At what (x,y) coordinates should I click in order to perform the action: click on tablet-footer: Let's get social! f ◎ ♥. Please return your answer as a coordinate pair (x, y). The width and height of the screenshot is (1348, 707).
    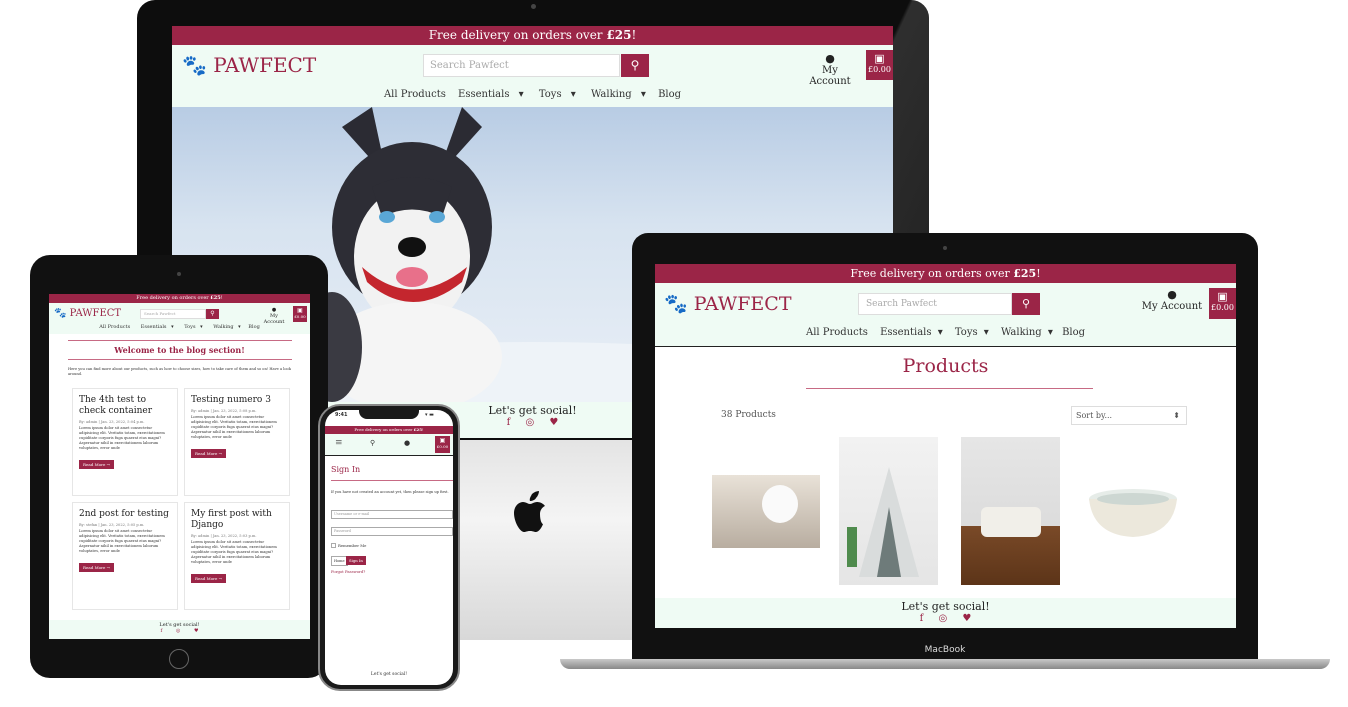
    Looking at the image, I should click on (179, 629).